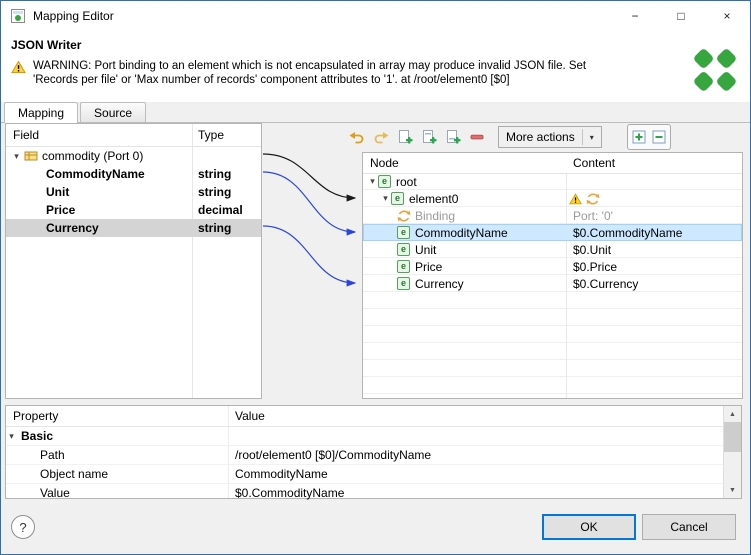 The height and width of the screenshot is (555, 751). I want to click on help-button: ?, so click(23, 527).